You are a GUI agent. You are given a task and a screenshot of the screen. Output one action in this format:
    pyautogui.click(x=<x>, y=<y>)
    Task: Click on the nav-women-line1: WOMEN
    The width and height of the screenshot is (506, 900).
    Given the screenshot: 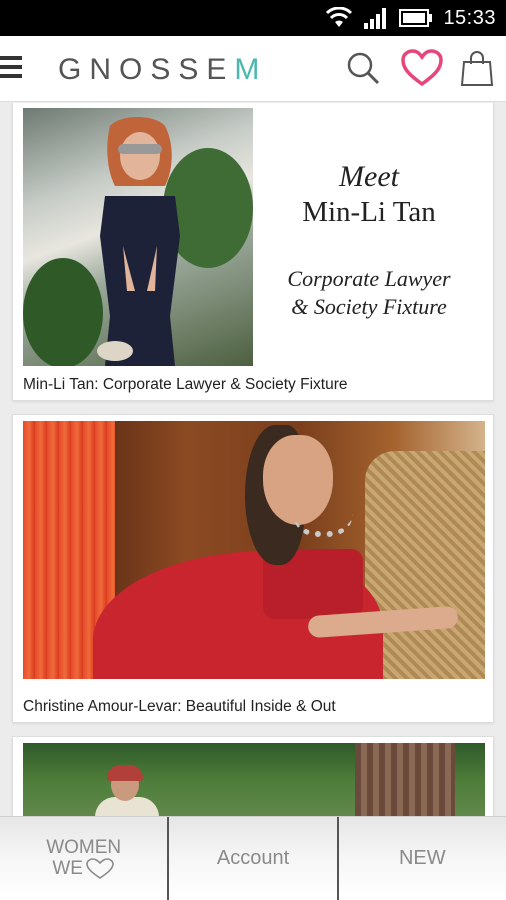 What is the action you would take?
    pyautogui.click(x=84, y=847)
    